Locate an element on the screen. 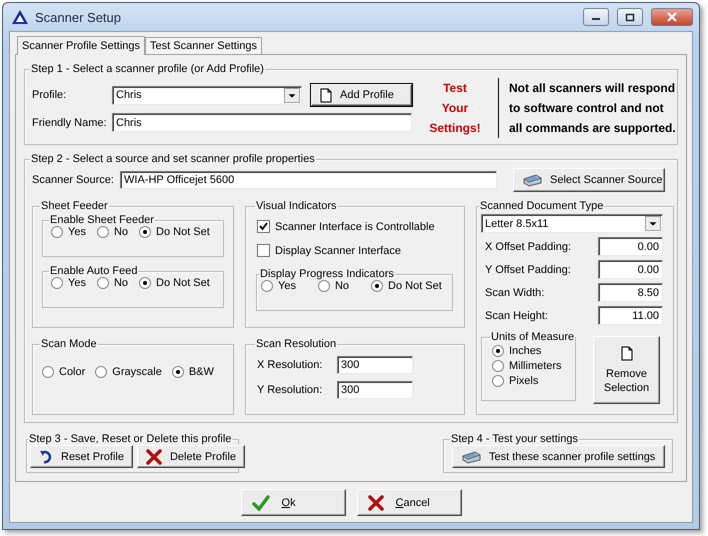 The image size is (708, 536). add-profile-button: Add Profile is located at coordinates (361, 95).